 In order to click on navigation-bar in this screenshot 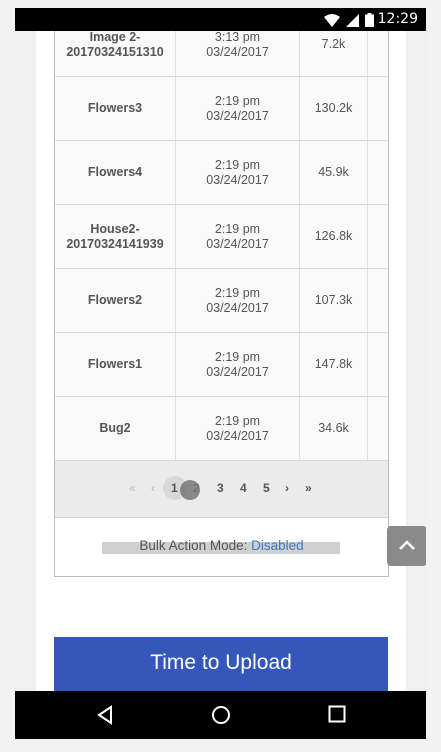, I will do `click(220, 715)`.